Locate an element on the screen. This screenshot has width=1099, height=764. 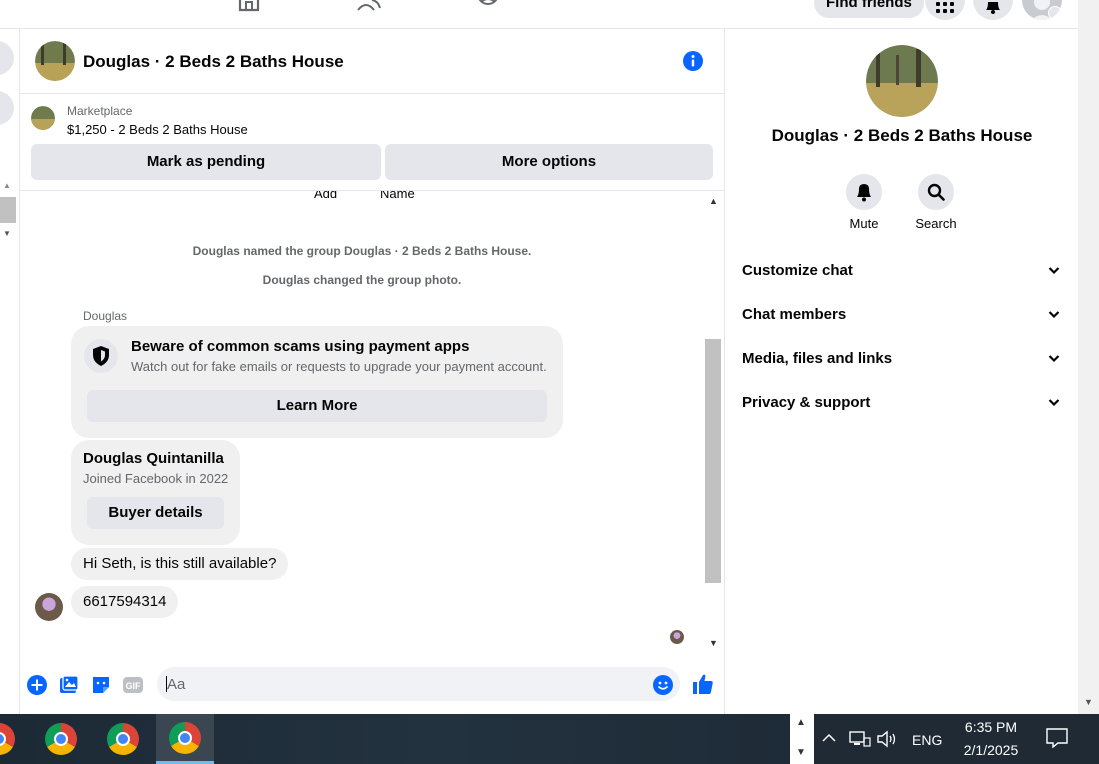
sender-name: Douglas is located at coordinates (105, 316).